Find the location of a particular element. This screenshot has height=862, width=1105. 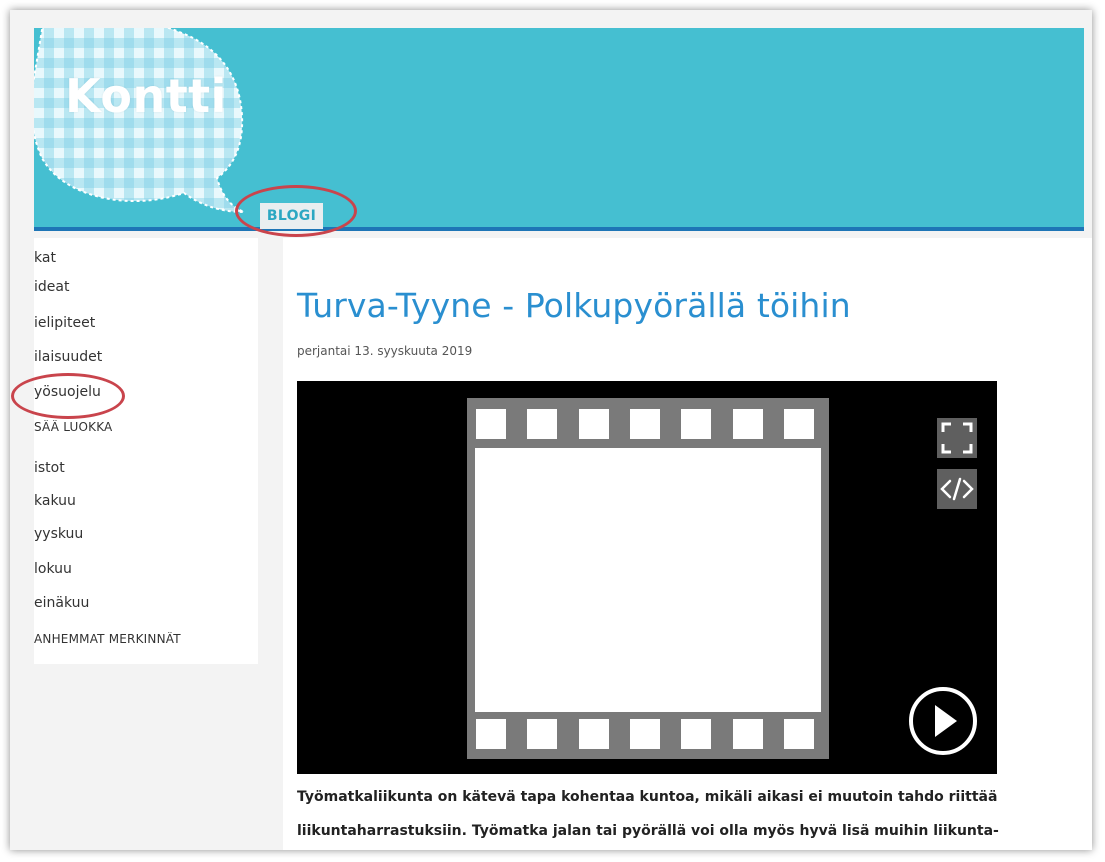

film-strip-icon is located at coordinates (648, 578).